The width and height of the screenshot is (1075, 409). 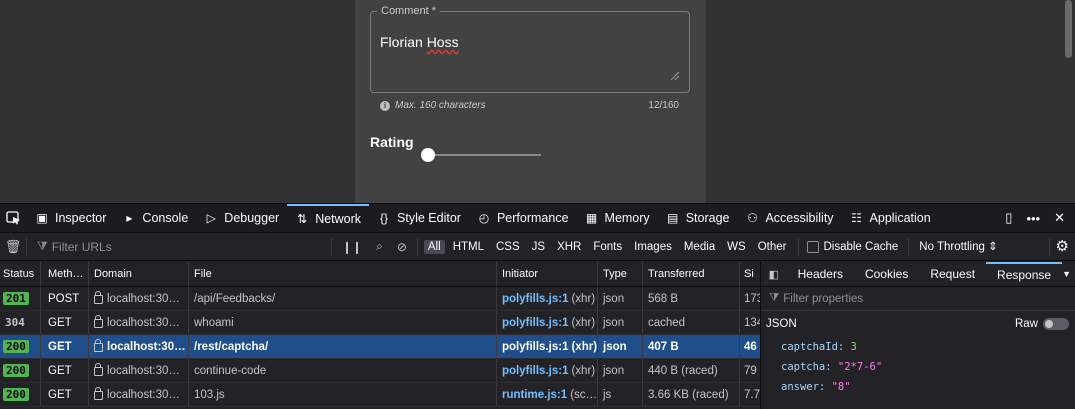 I want to click on column-header: Initiator, so click(x=547, y=274).